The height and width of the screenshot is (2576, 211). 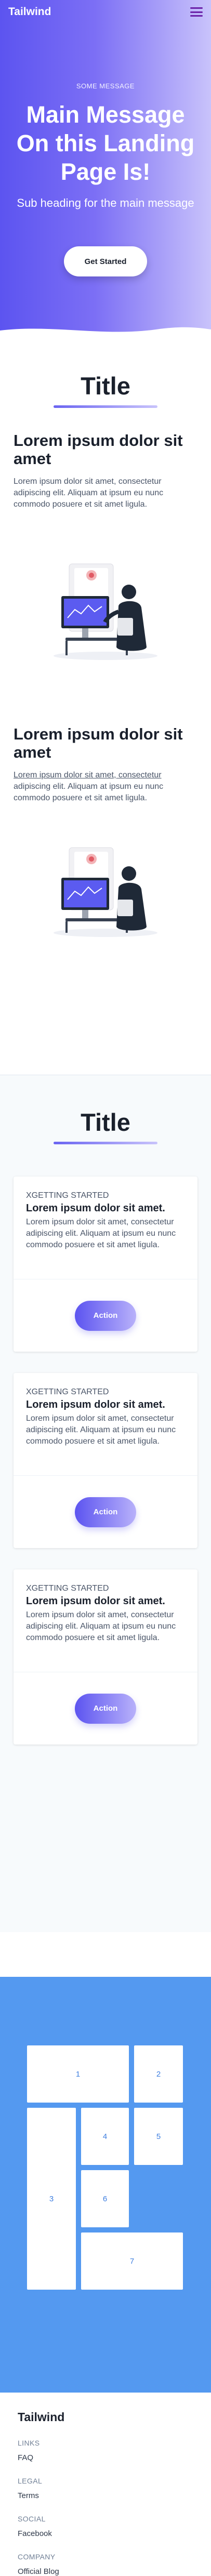 What do you see at coordinates (105, 2571) in the screenshot?
I see `footer-link-official-blog: Official Blog` at bounding box center [105, 2571].